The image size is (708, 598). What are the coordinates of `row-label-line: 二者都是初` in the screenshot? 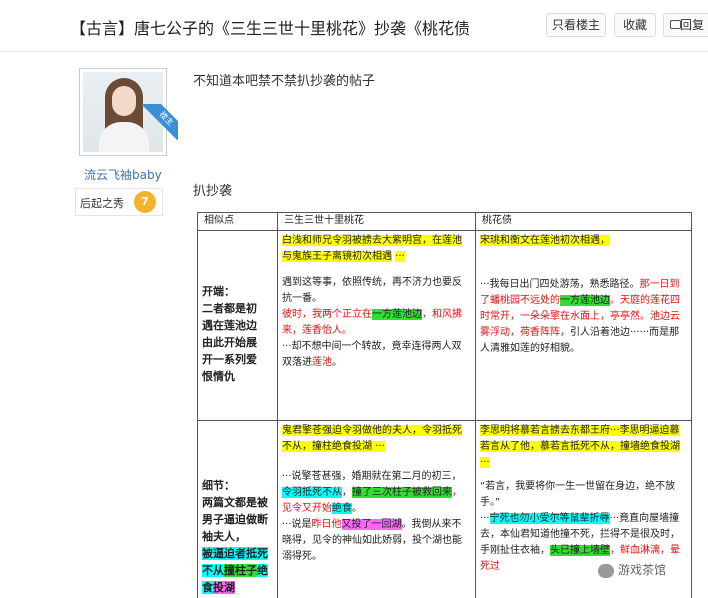 It's located at (229, 308).